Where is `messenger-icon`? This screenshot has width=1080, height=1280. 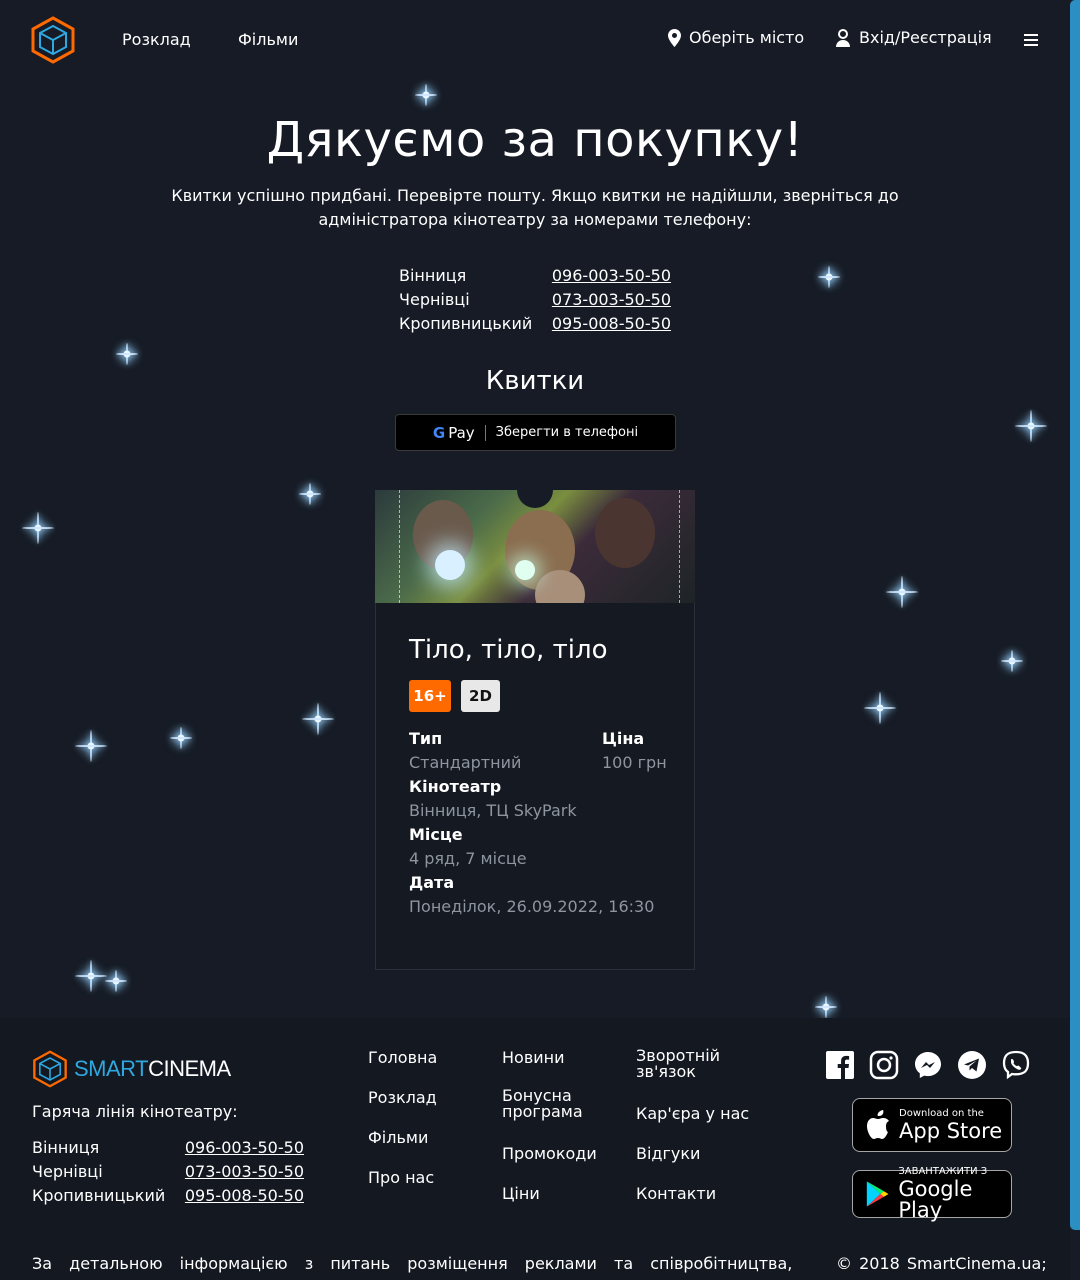 messenger-icon is located at coordinates (928, 1065).